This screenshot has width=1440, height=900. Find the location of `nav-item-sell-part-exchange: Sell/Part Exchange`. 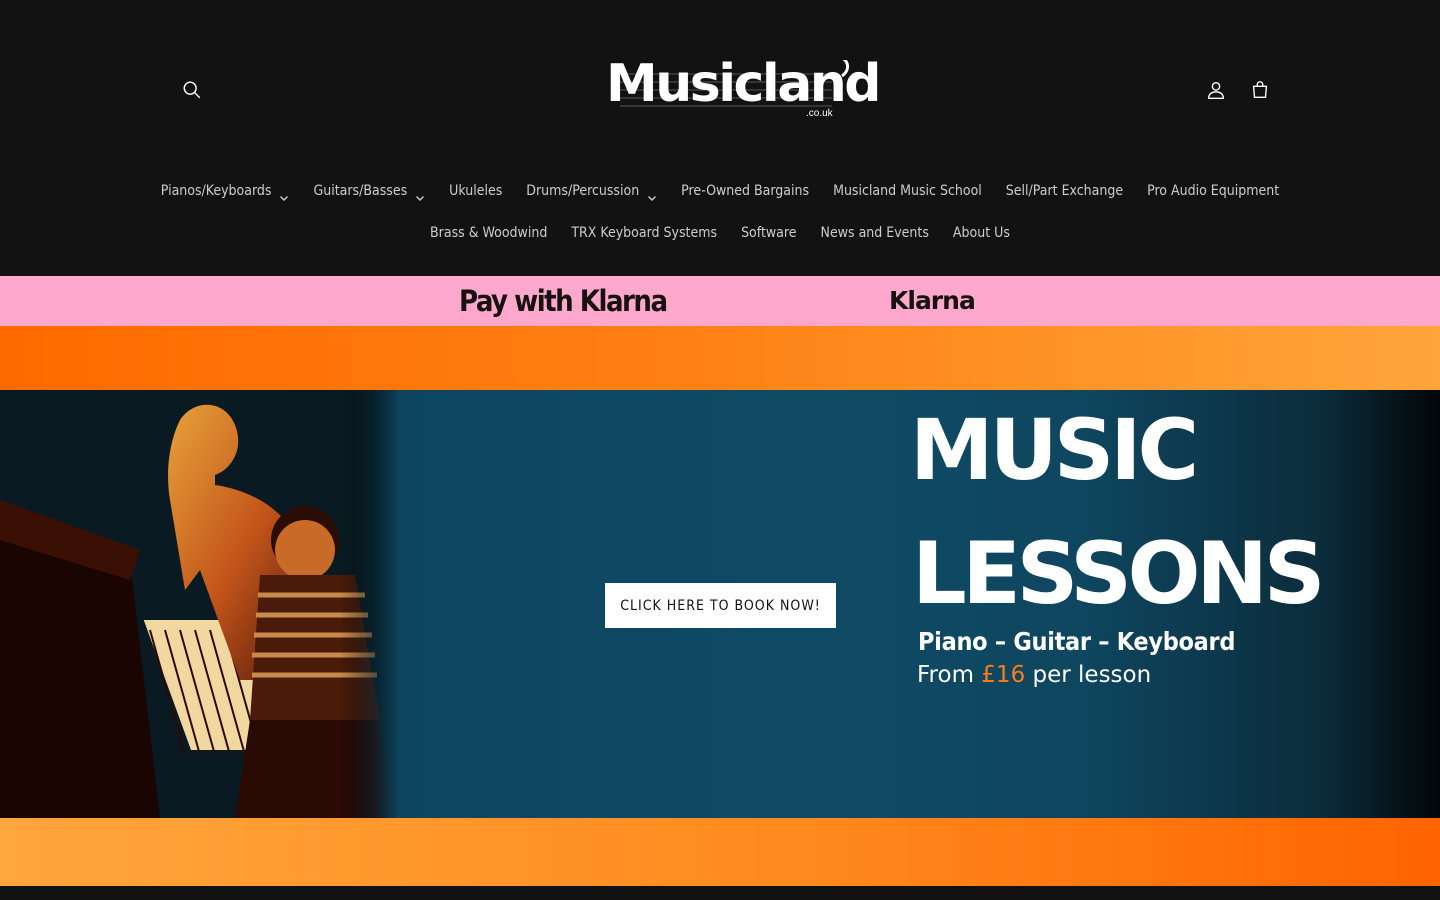

nav-item-sell-part-exchange: Sell/Part Exchange is located at coordinates (1064, 191).